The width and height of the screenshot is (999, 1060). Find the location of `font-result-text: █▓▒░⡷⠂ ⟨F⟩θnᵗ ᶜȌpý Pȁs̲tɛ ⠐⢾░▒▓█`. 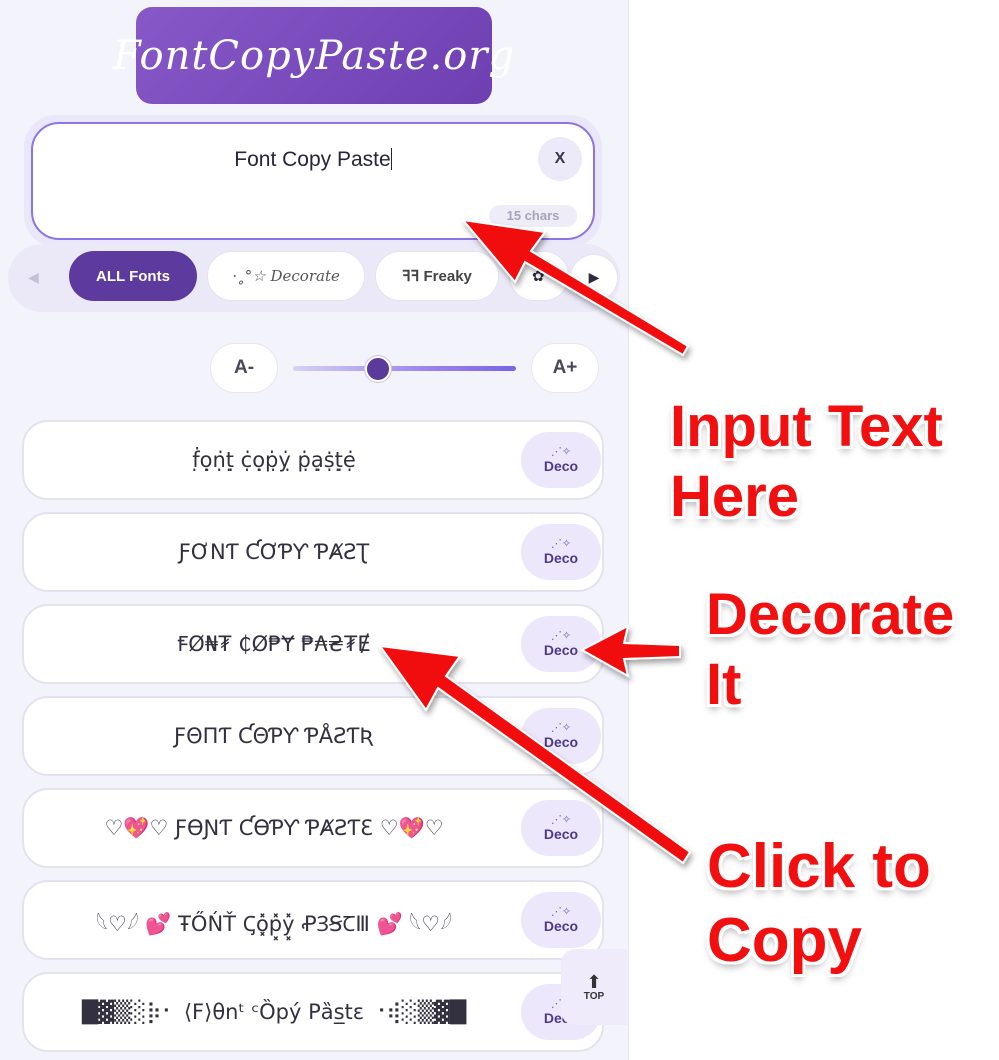

font-result-text: █▓▒░⡷⠂ ⟨F⟩θnᵗ ᶜȌpý Pȁs̲tɛ ⠐⢾░▒▓█ is located at coordinates (274, 1012).